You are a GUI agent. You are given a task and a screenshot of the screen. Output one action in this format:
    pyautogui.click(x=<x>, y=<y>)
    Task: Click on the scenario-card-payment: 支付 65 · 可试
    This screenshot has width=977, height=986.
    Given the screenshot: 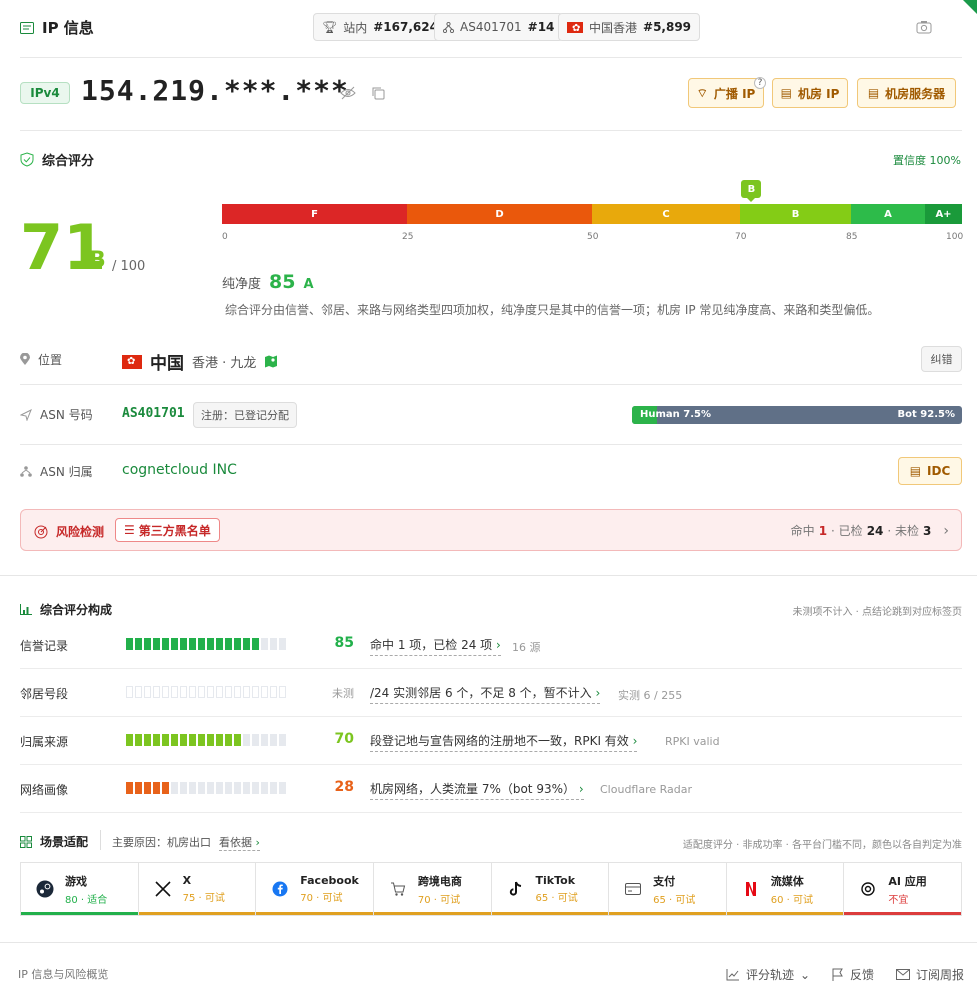 What is the action you would take?
    pyautogui.click(x=668, y=889)
    